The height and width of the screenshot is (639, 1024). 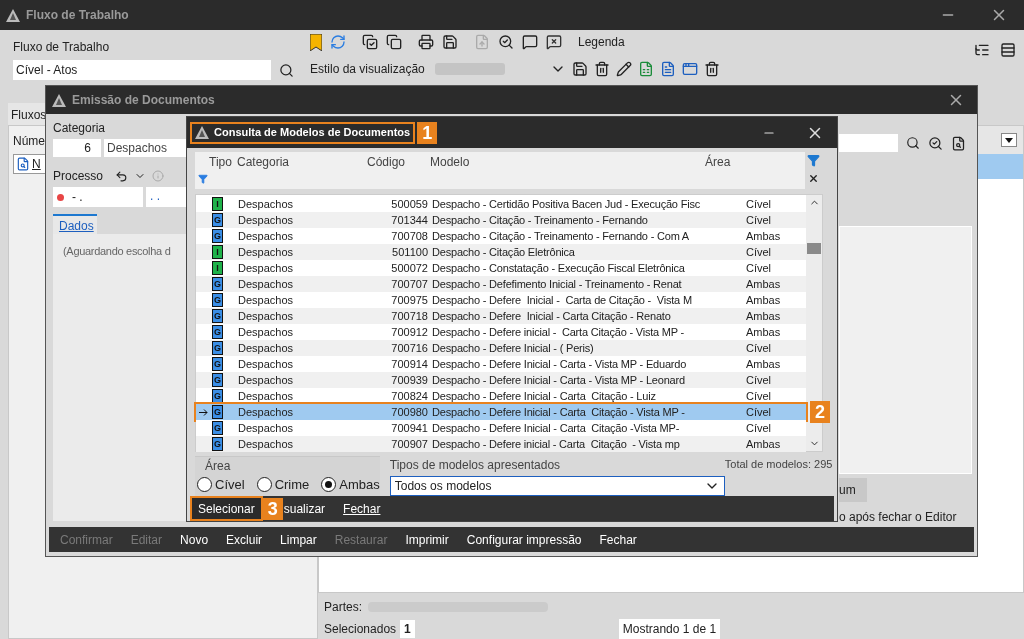 What do you see at coordinates (194, 539) in the screenshot?
I see `action-button: Novo` at bounding box center [194, 539].